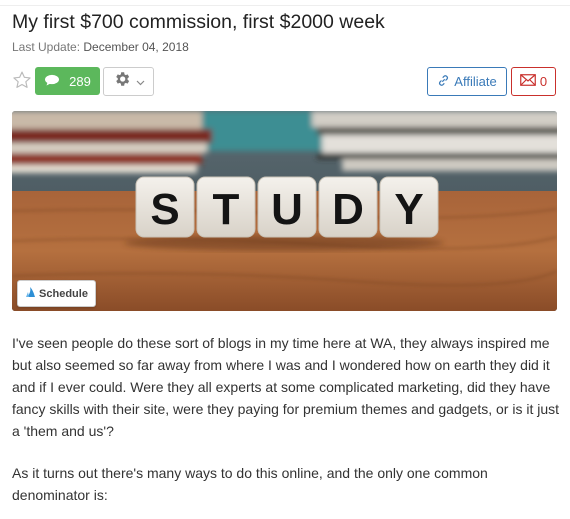  I want to click on cube-letter-y: Y, so click(408, 209).